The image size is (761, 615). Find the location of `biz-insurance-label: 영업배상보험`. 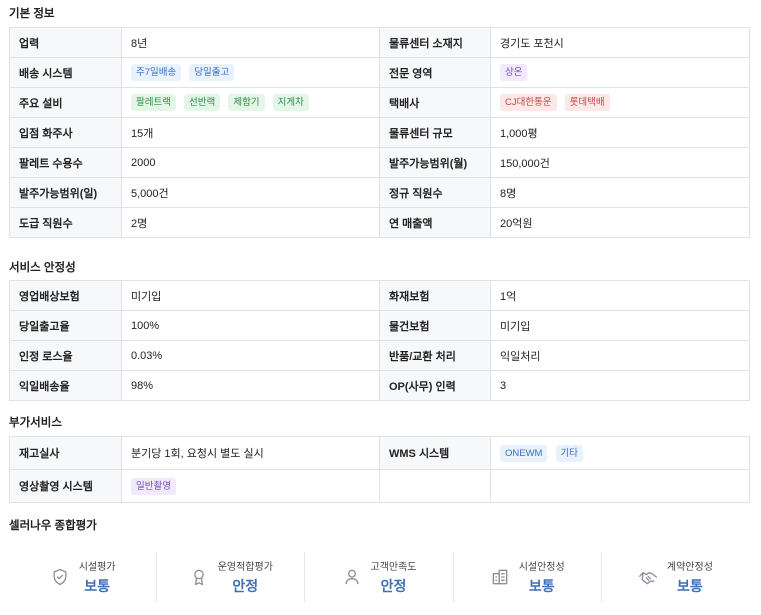

biz-insurance-label: 영업배상보험 is located at coordinates (65, 295).